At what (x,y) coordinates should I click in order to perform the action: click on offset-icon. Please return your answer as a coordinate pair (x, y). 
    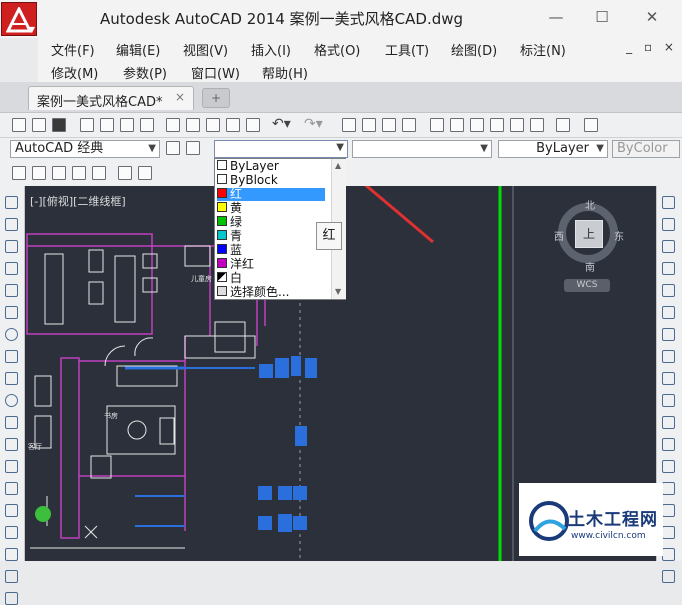
    Looking at the image, I should click on (668, 268).